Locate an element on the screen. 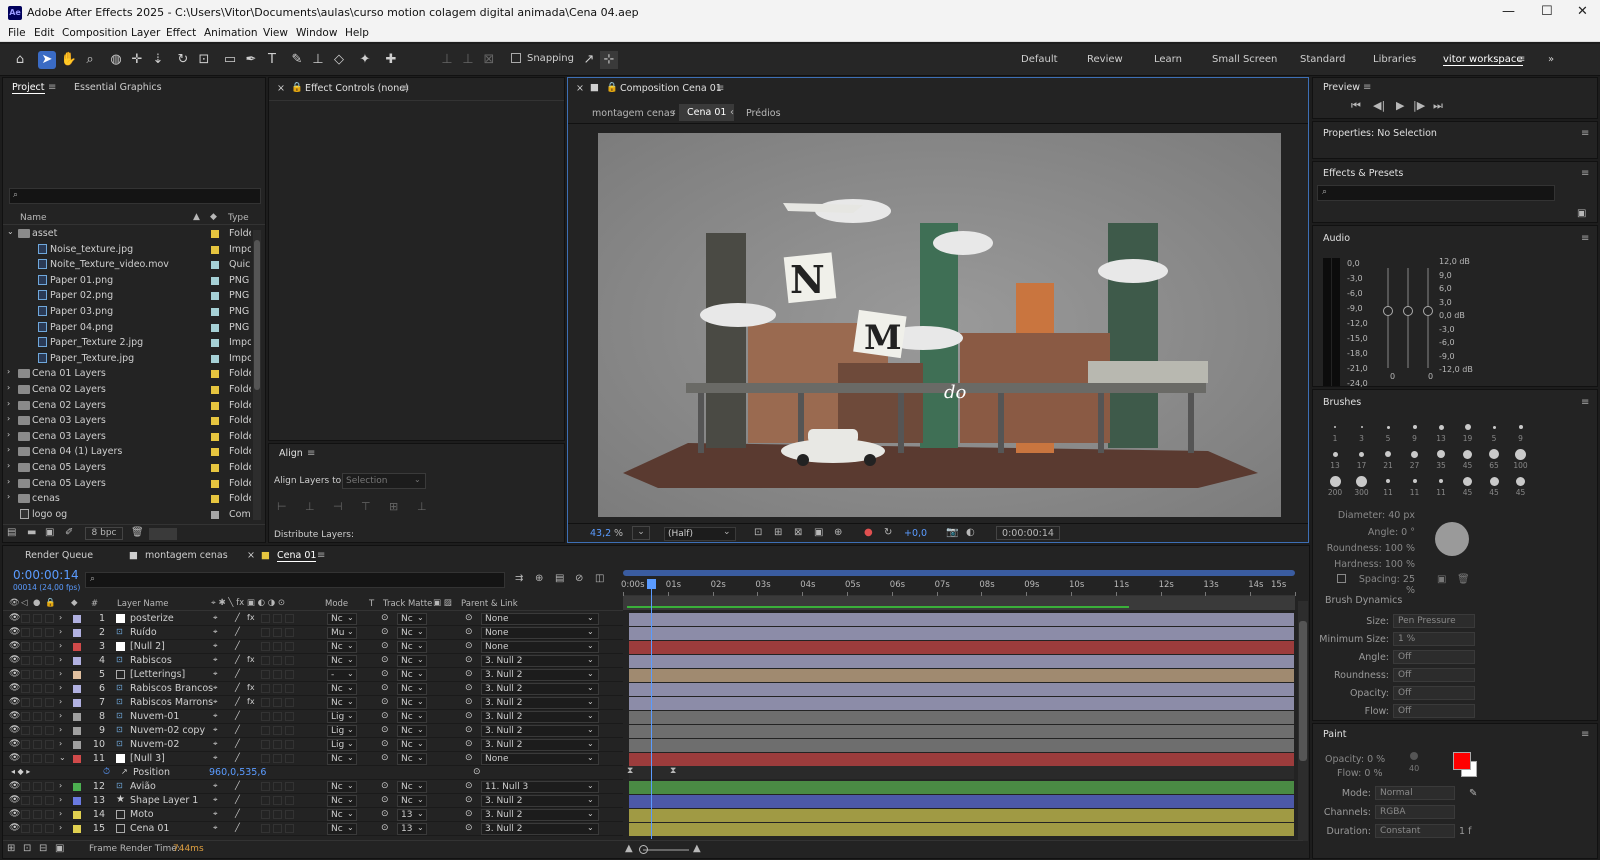 The height and width of the screenshot is (860, 1600). layer-name: [Letterings] is located at coordinates (157, 674).